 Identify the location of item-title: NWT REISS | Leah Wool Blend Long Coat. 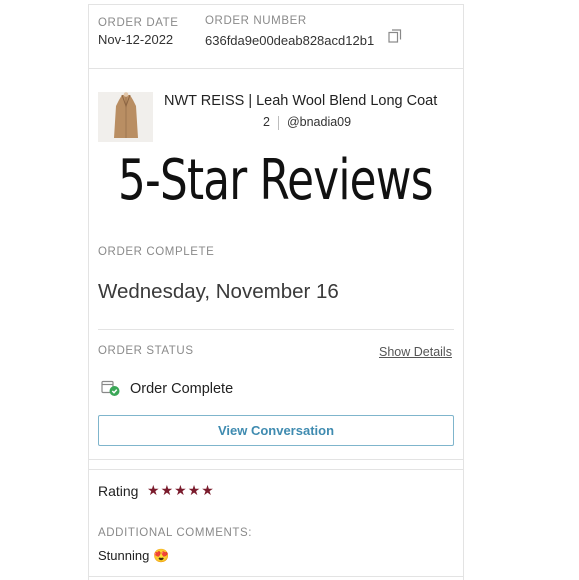
(300, 101).